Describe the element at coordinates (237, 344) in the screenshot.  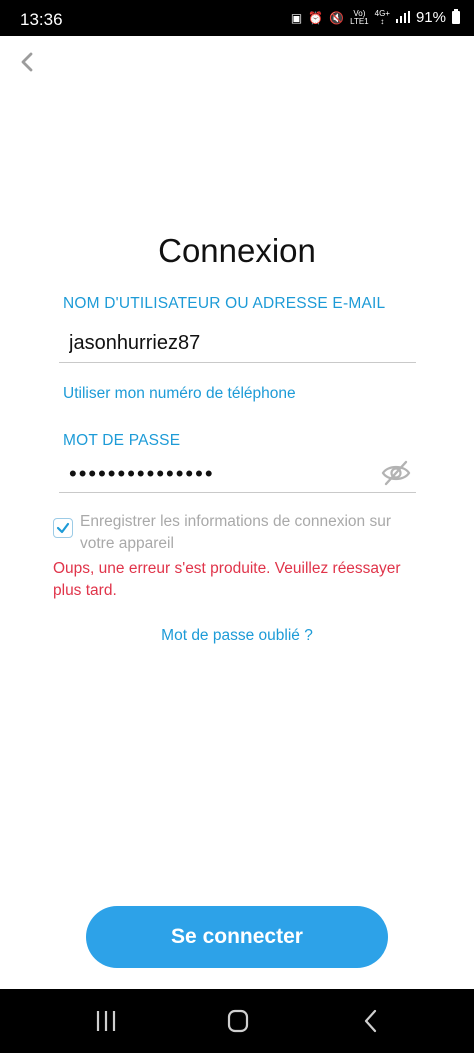
I see `username-input` at that location.